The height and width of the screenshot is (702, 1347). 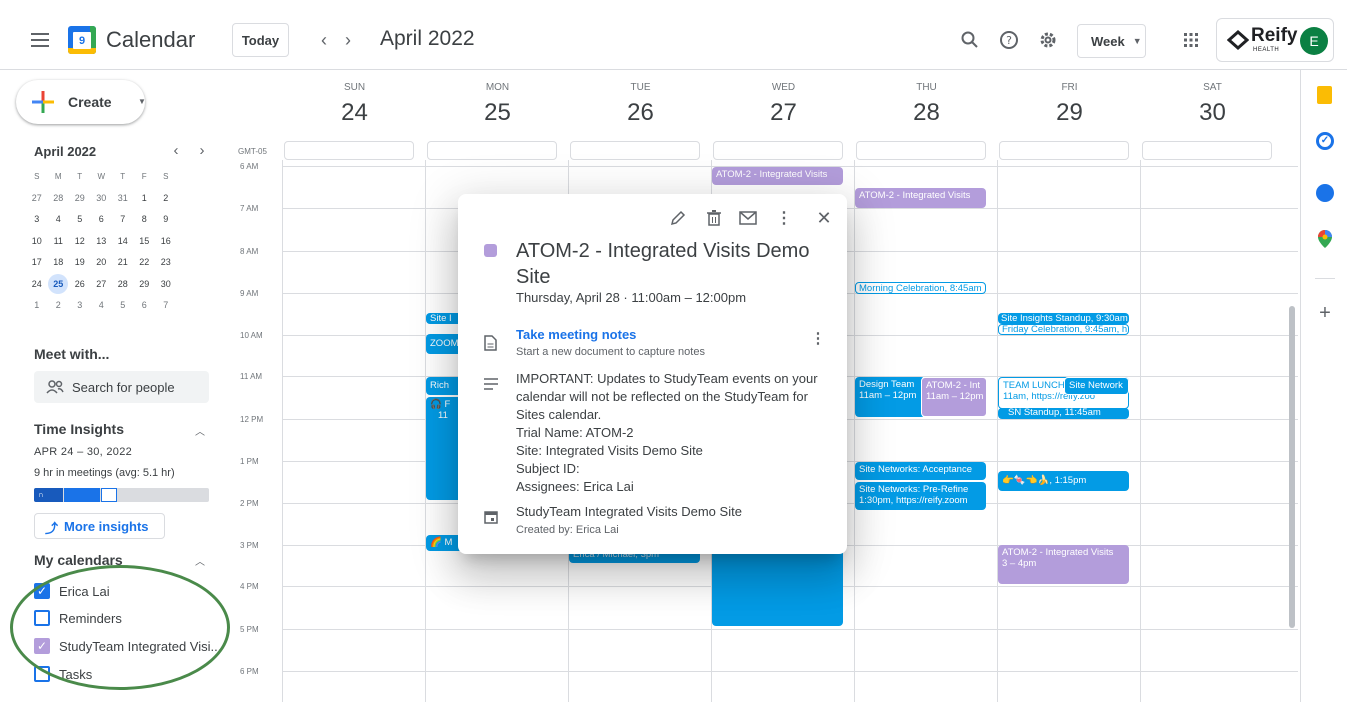 I want to click on mini-day: 15, so click(x=145, y=242).